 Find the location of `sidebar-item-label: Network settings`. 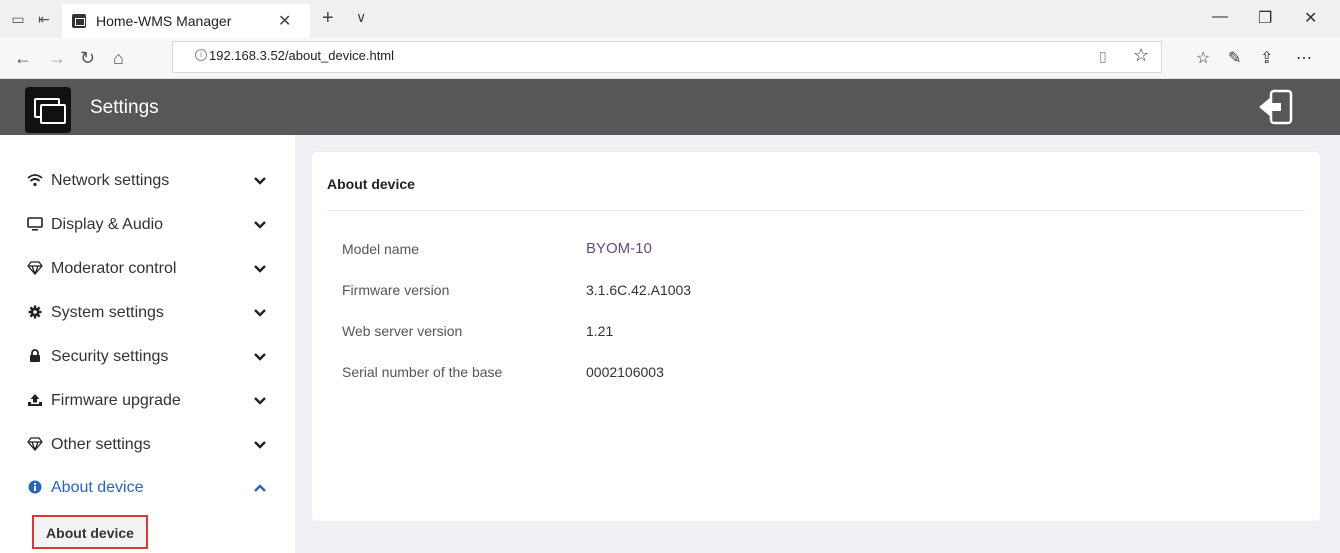

sidebar-item-label: Network settings is located at coordinates (110, 180).